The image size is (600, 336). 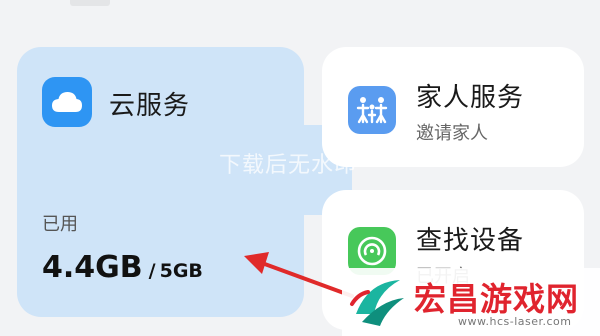 I want to click on site-logo-icon, so click(x=377, y=303).